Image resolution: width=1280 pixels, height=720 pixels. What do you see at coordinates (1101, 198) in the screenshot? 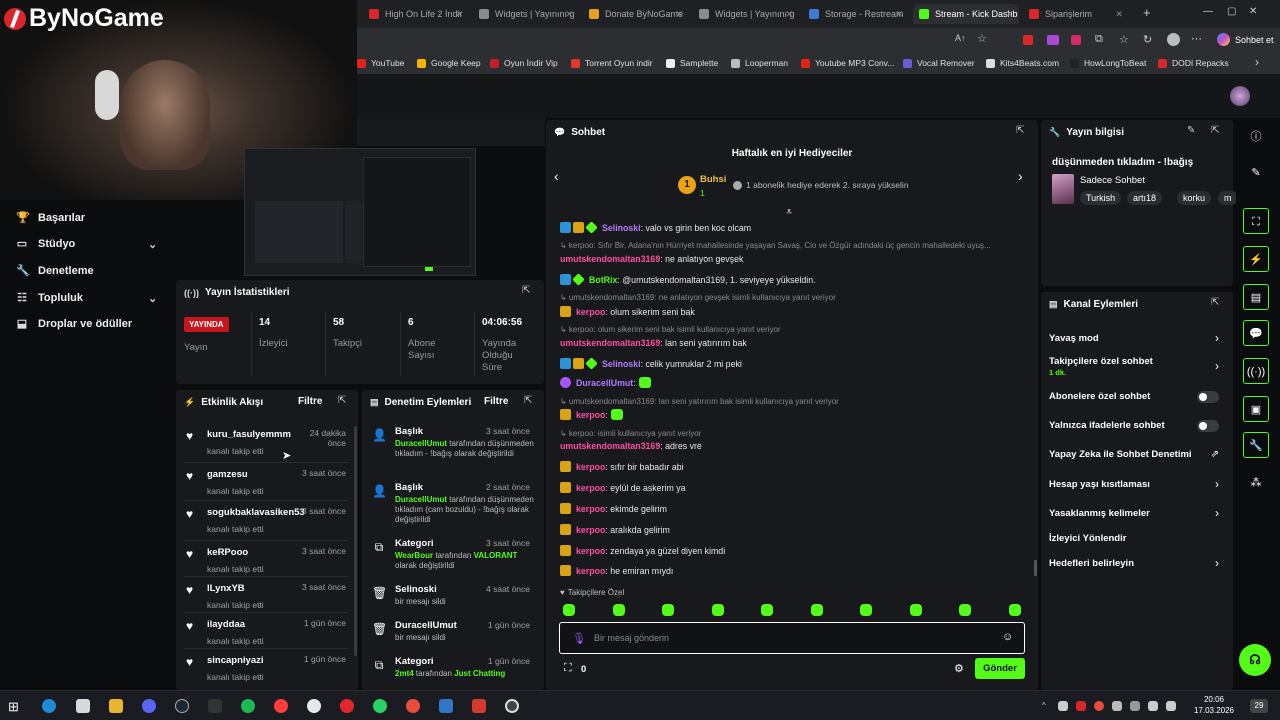
I see `stream-tag: Turkish` at bounding box center [1101, 198].